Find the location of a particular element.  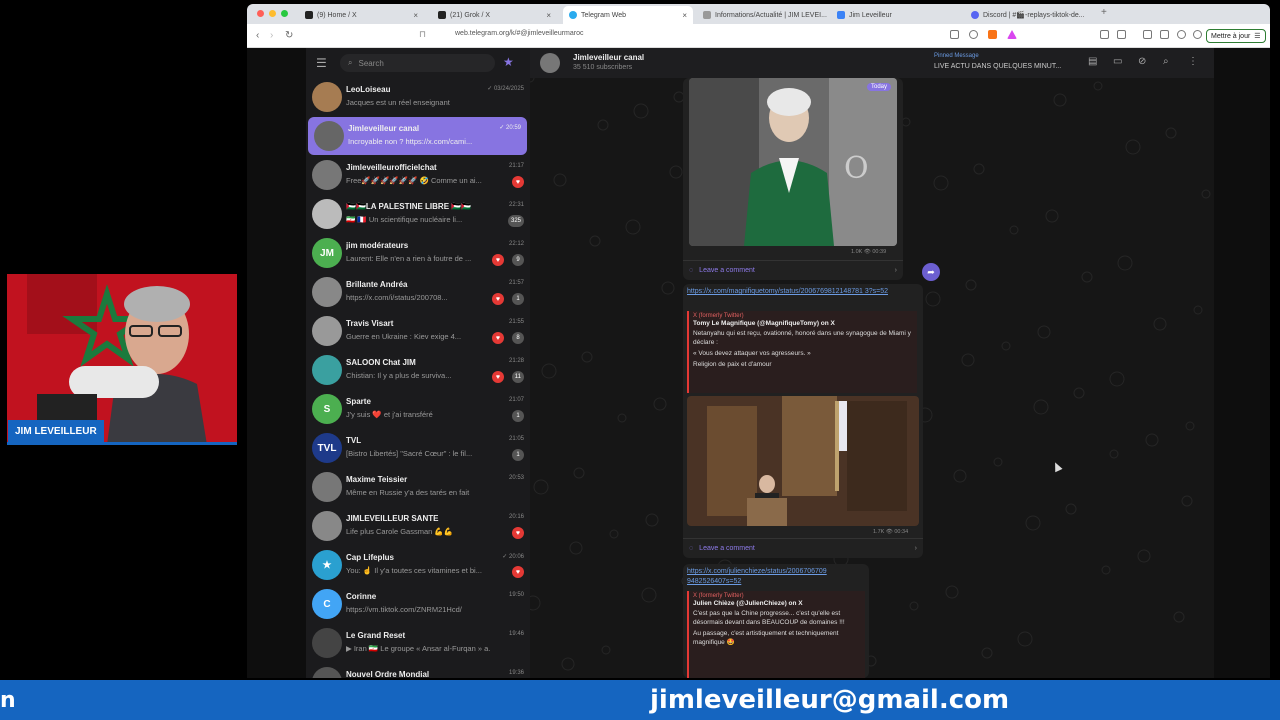

vpn-icon is located at coordinates (1197, 34).